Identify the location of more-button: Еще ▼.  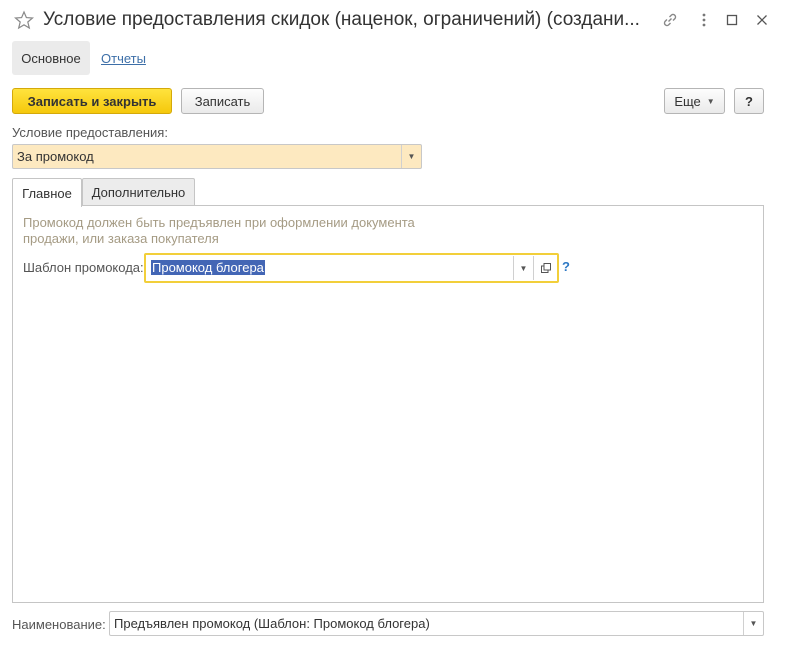
(694, 101).